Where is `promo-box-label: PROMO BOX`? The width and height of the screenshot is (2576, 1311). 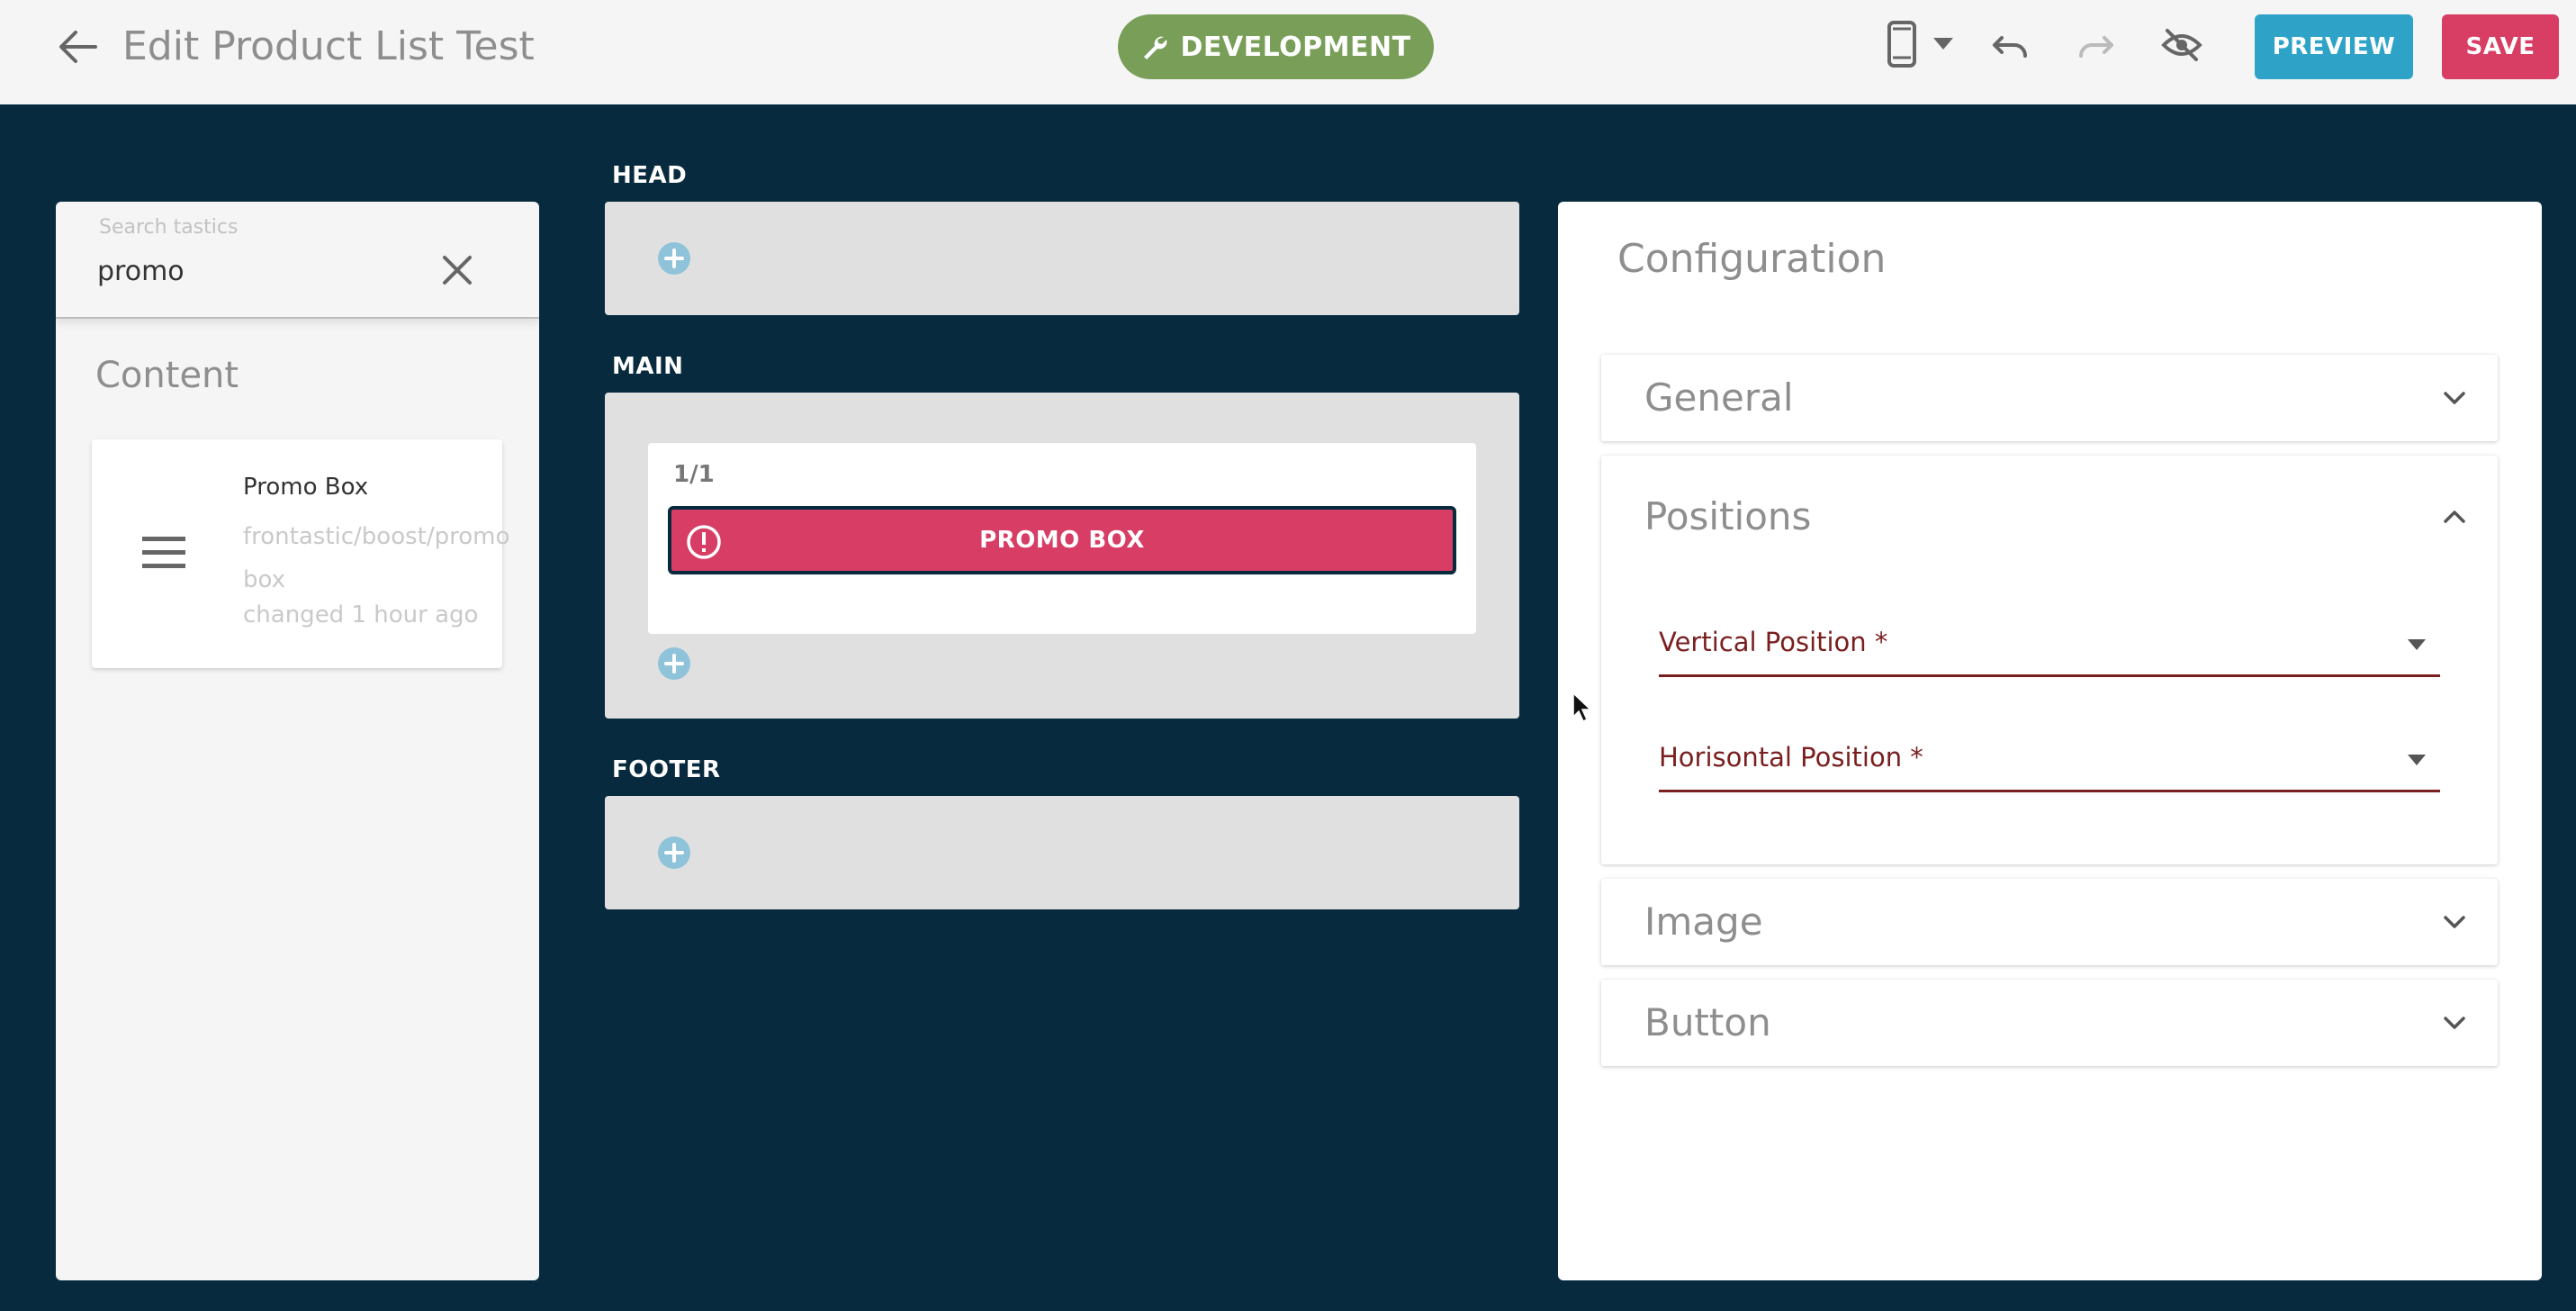 promo-box-label: PROMO BOX is located at coordinates (1062, 540).